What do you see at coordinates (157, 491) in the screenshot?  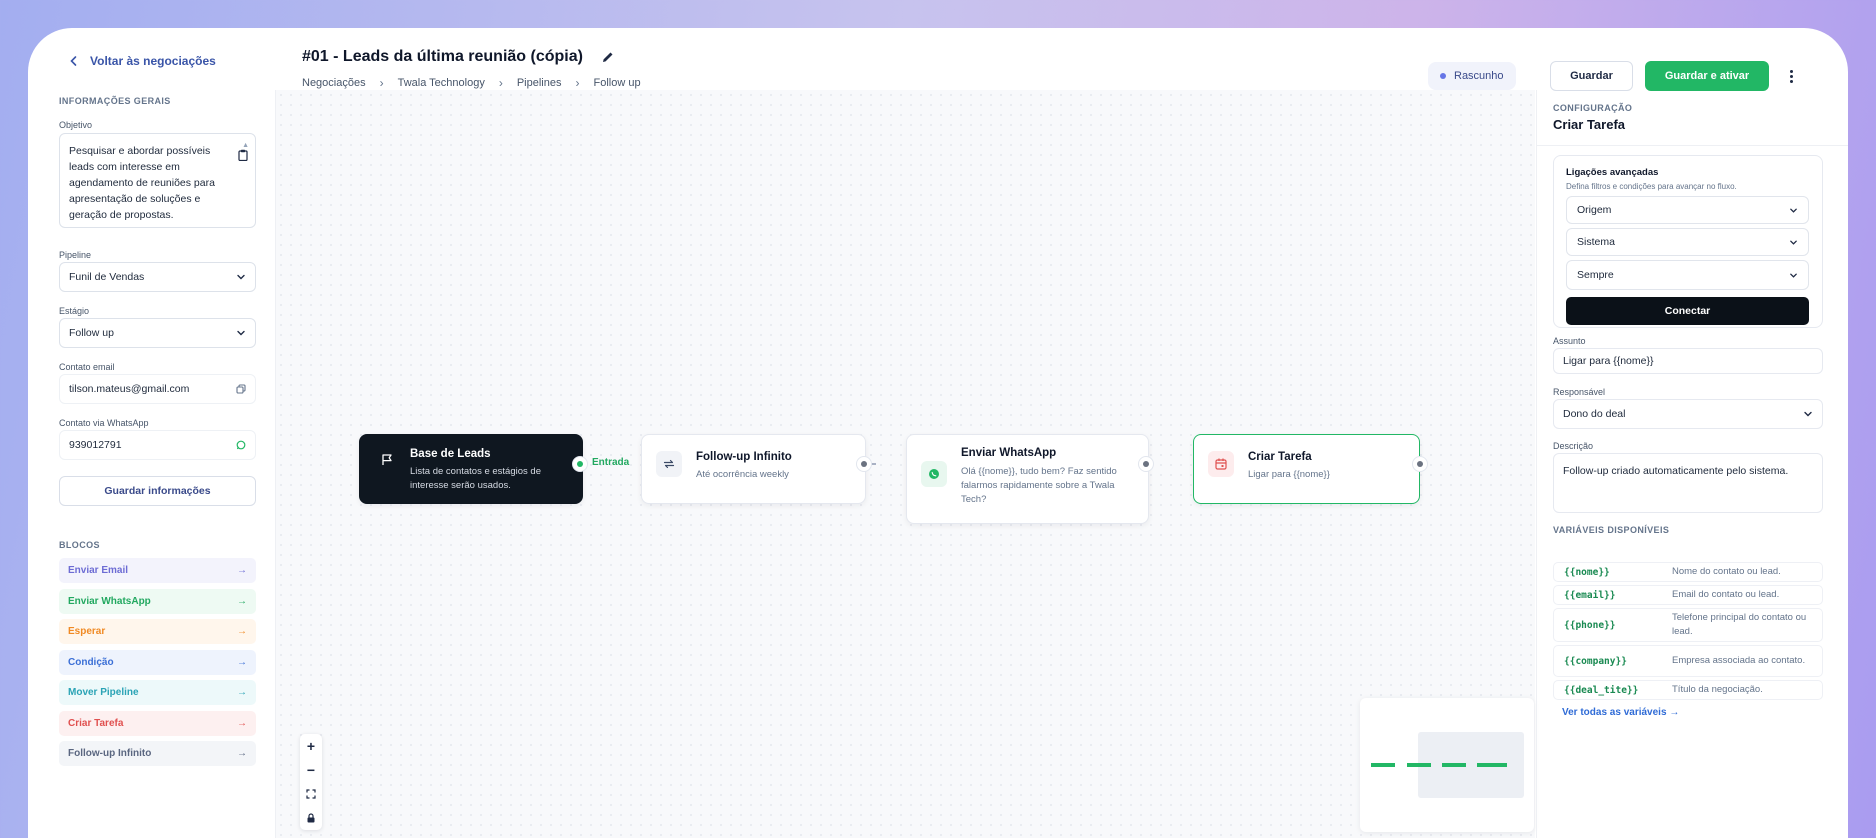 I see `save-info-button: Guardar informações` at bounding box center [157, 491].